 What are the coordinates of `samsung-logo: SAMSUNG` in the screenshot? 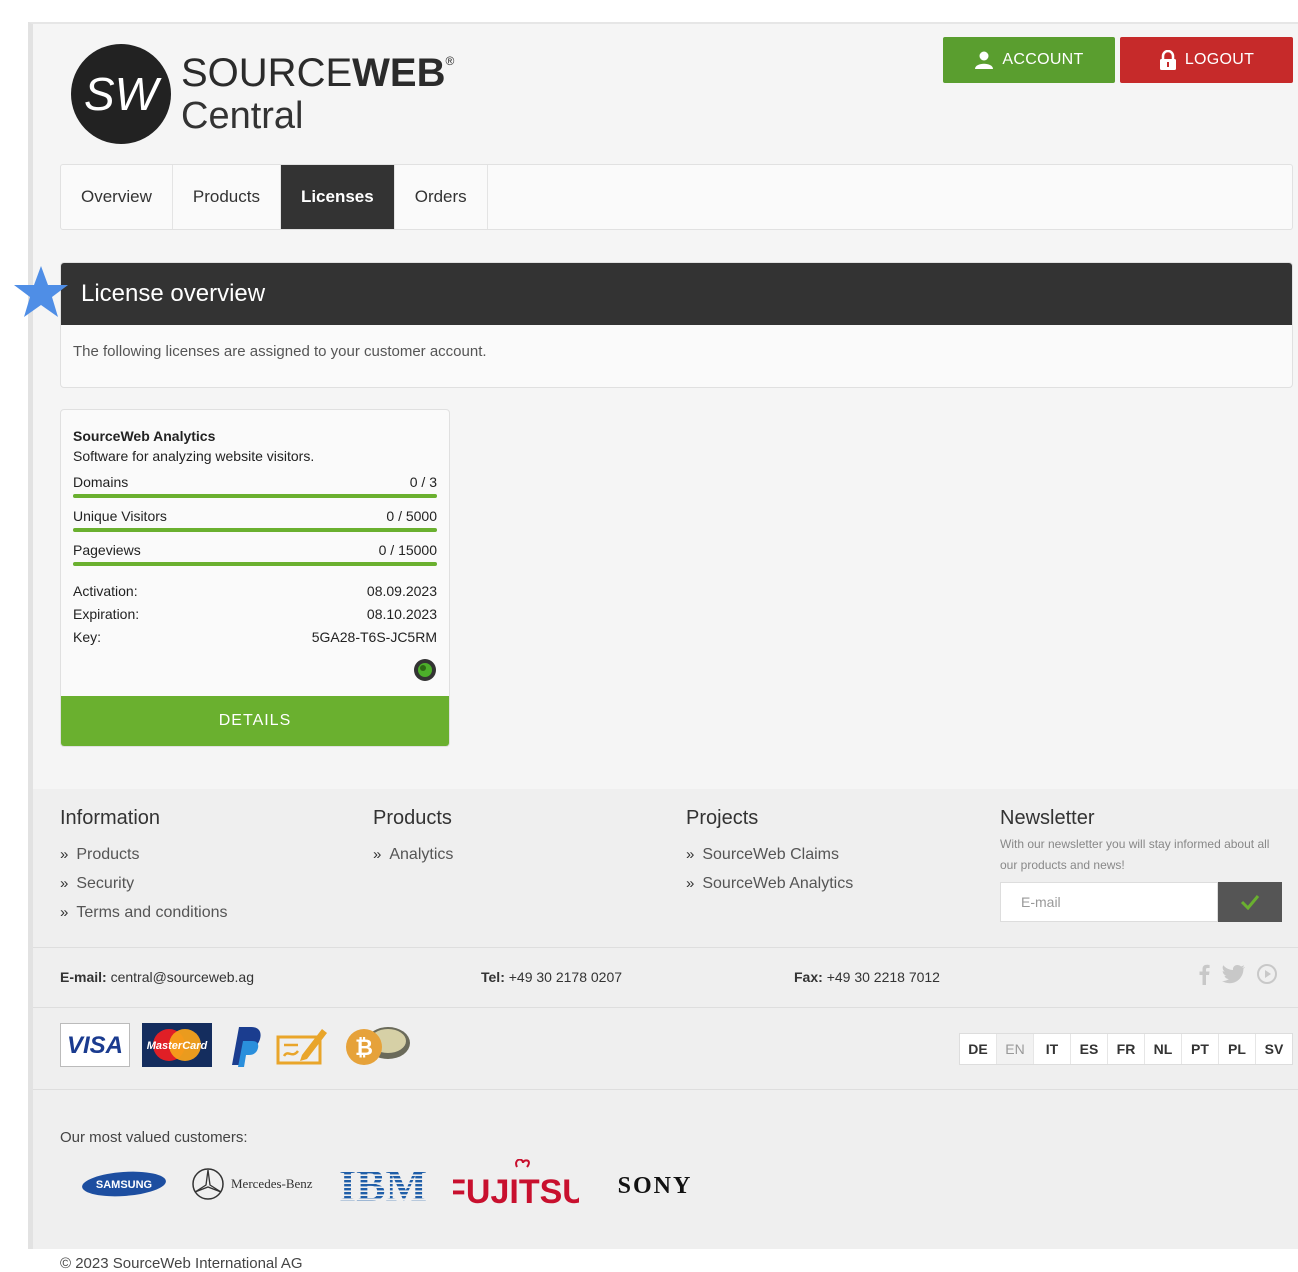 It's located at (124, 1184).